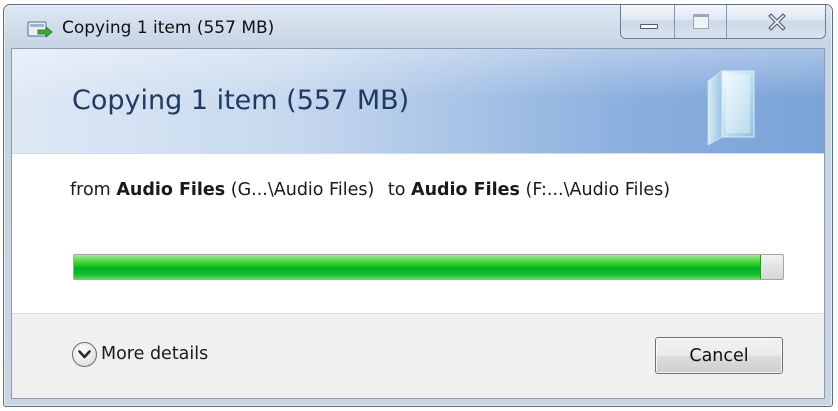 The height and width of the screenshot is (411, 838). What do you see at coordinates (168, 28) in the screenshot?
I see `window-title: Copying 1 item (557 MB)` at bounding box center [168, 28].